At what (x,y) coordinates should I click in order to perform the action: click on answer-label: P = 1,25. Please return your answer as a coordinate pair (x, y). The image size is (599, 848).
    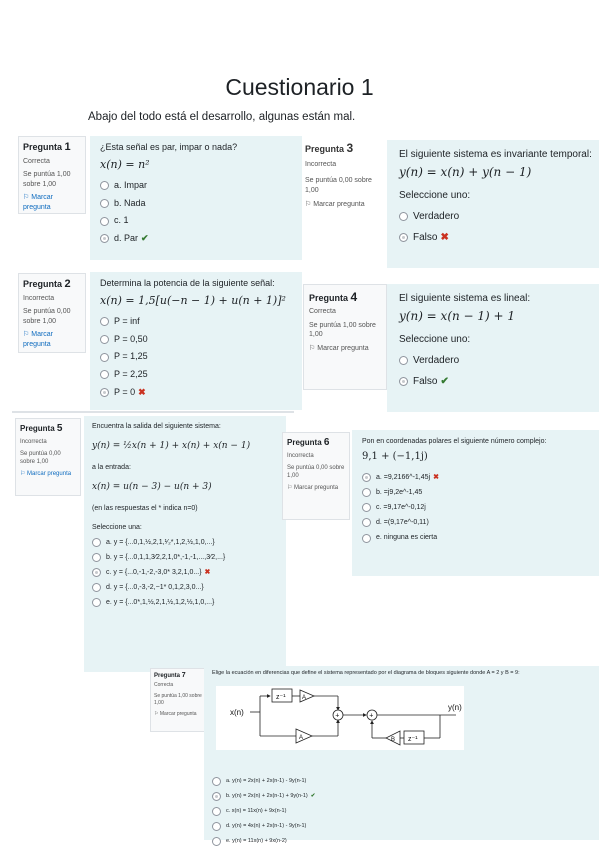
    Looking at the image, I should click on (131, 356).